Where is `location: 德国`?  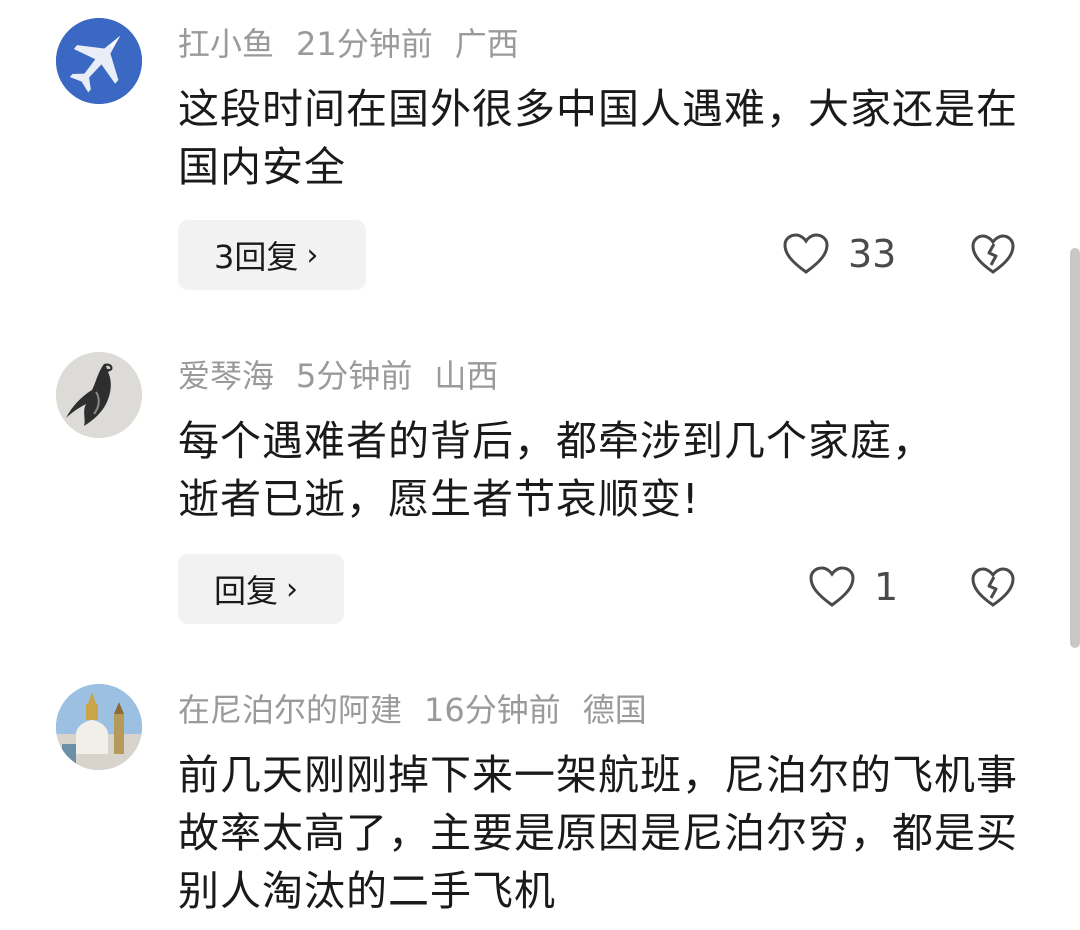
location: 德国 is located at coordinates (614, 710).